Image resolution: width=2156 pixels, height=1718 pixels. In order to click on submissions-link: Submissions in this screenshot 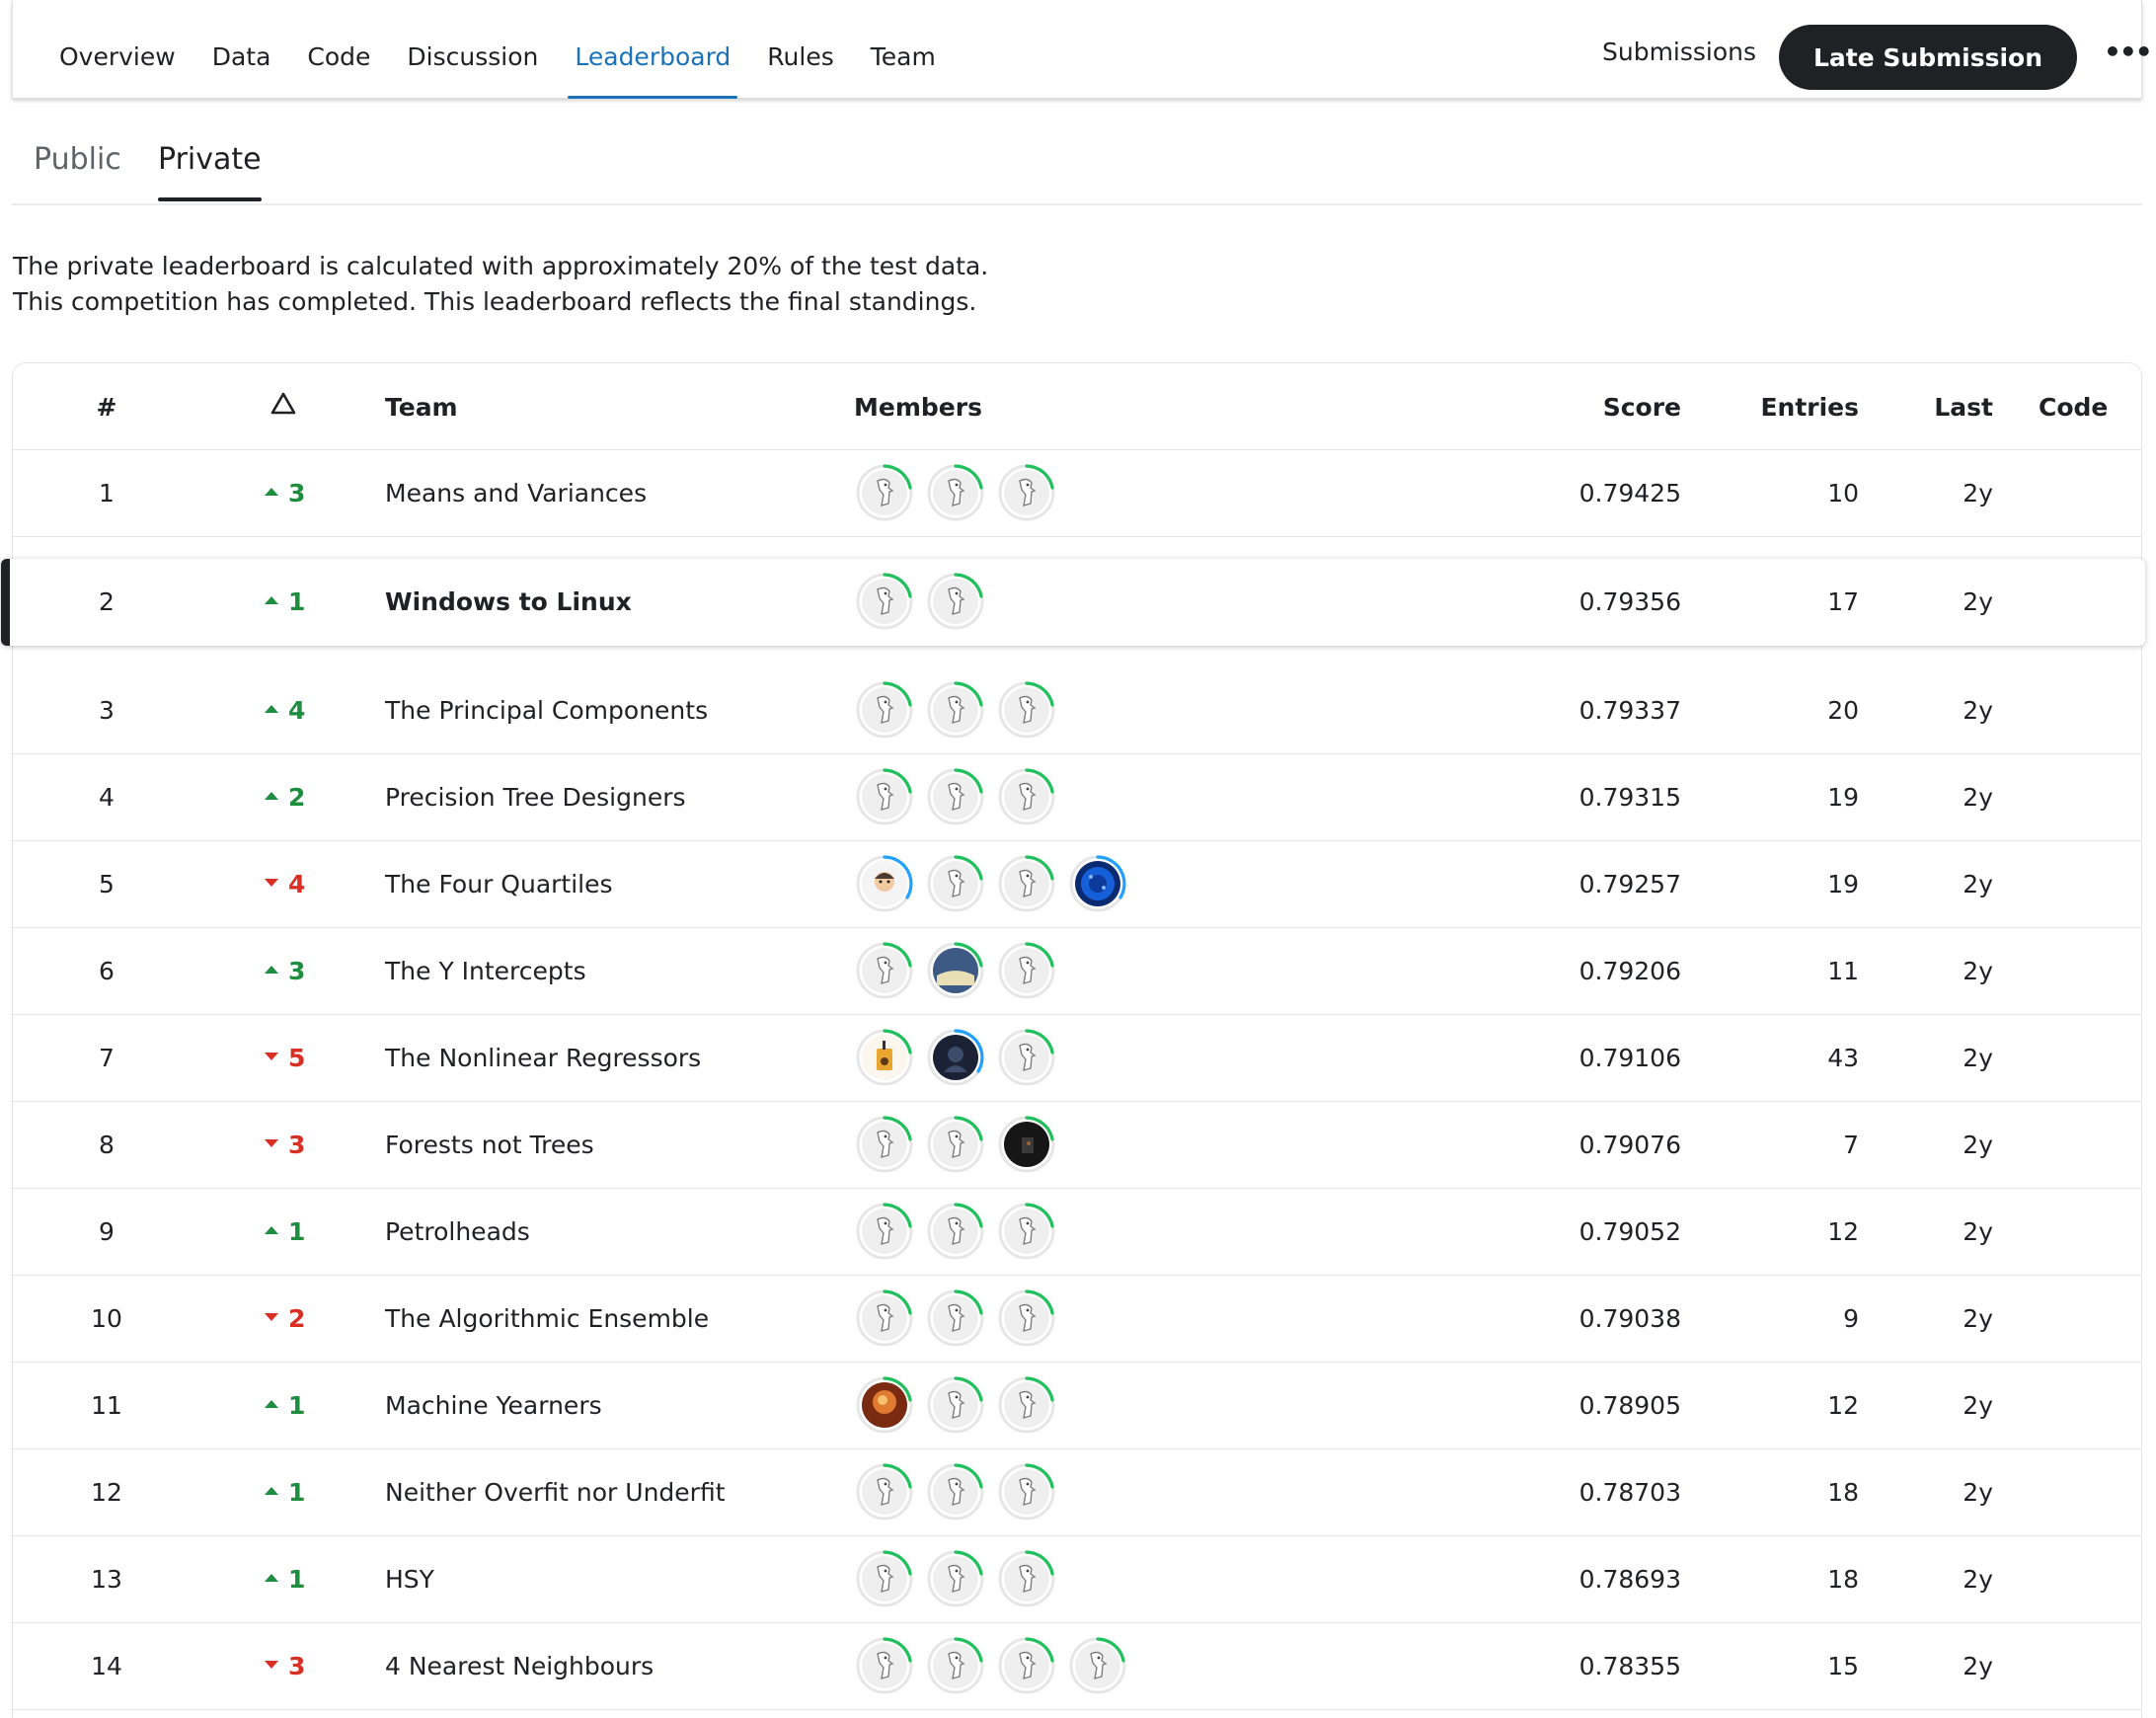, I will do `click(1679, 52)`.